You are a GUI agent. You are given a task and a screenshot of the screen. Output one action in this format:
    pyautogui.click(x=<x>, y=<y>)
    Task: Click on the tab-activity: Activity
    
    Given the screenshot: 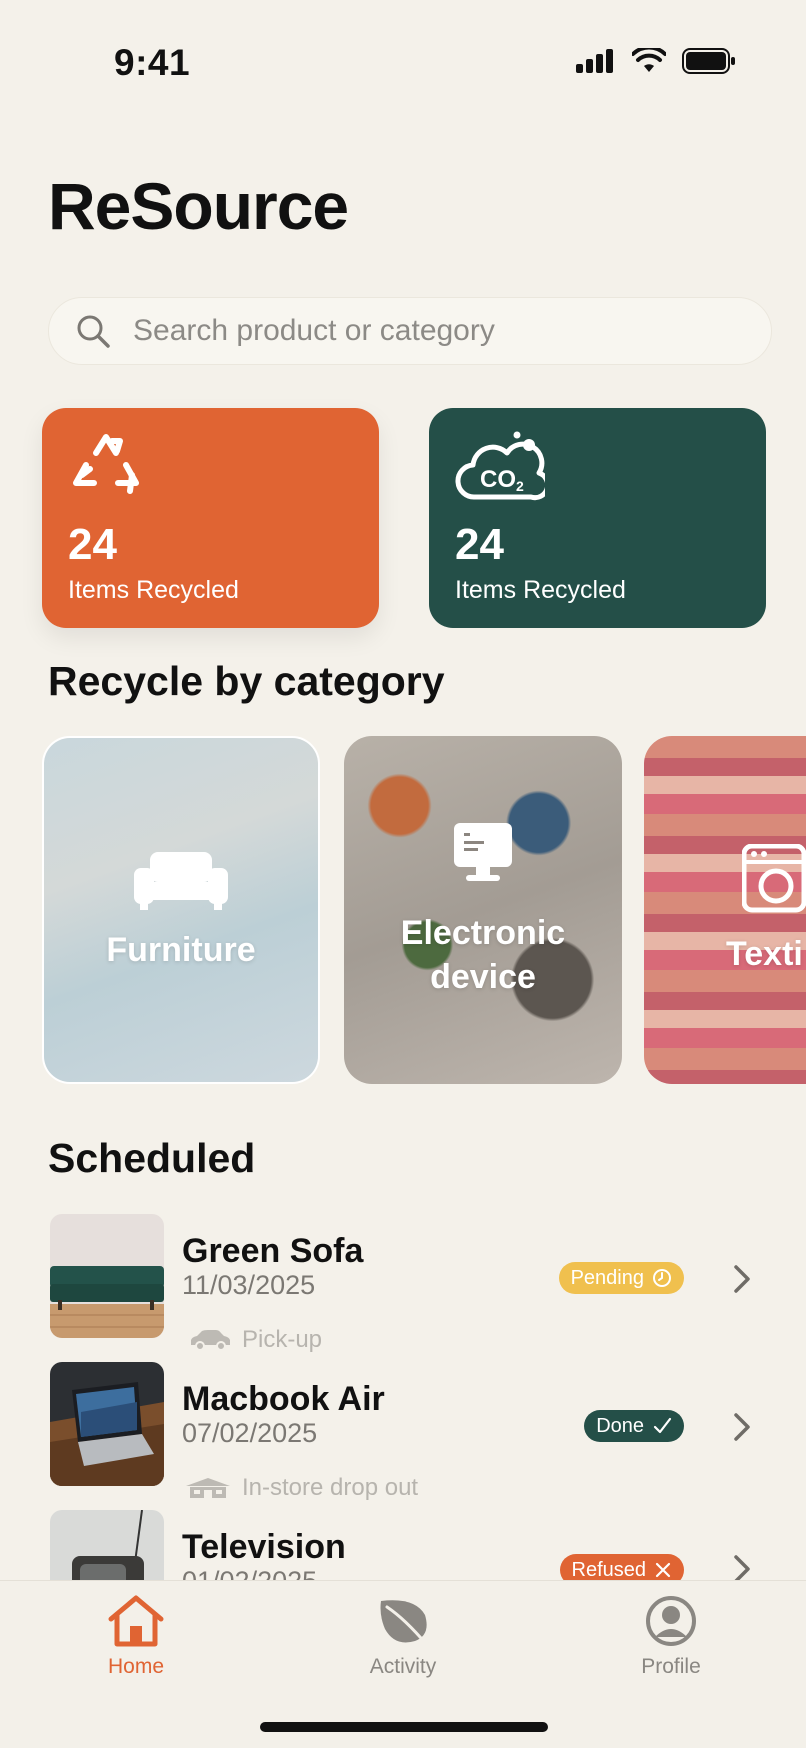 What is the action you would take?
    pyautogui.click(x=403, y=1637)
    